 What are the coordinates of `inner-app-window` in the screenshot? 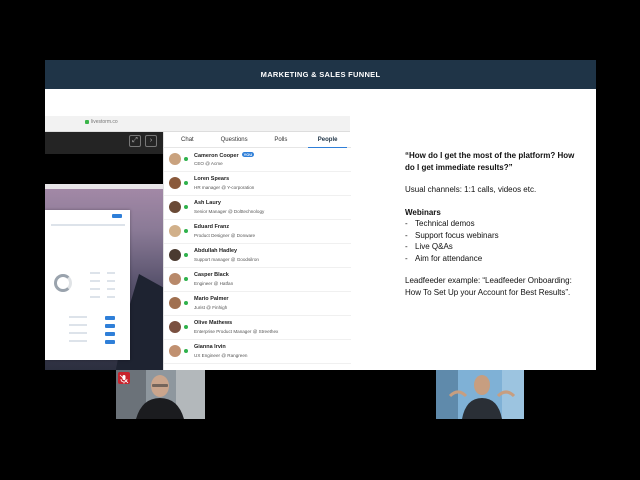 It's located at (87, 285).